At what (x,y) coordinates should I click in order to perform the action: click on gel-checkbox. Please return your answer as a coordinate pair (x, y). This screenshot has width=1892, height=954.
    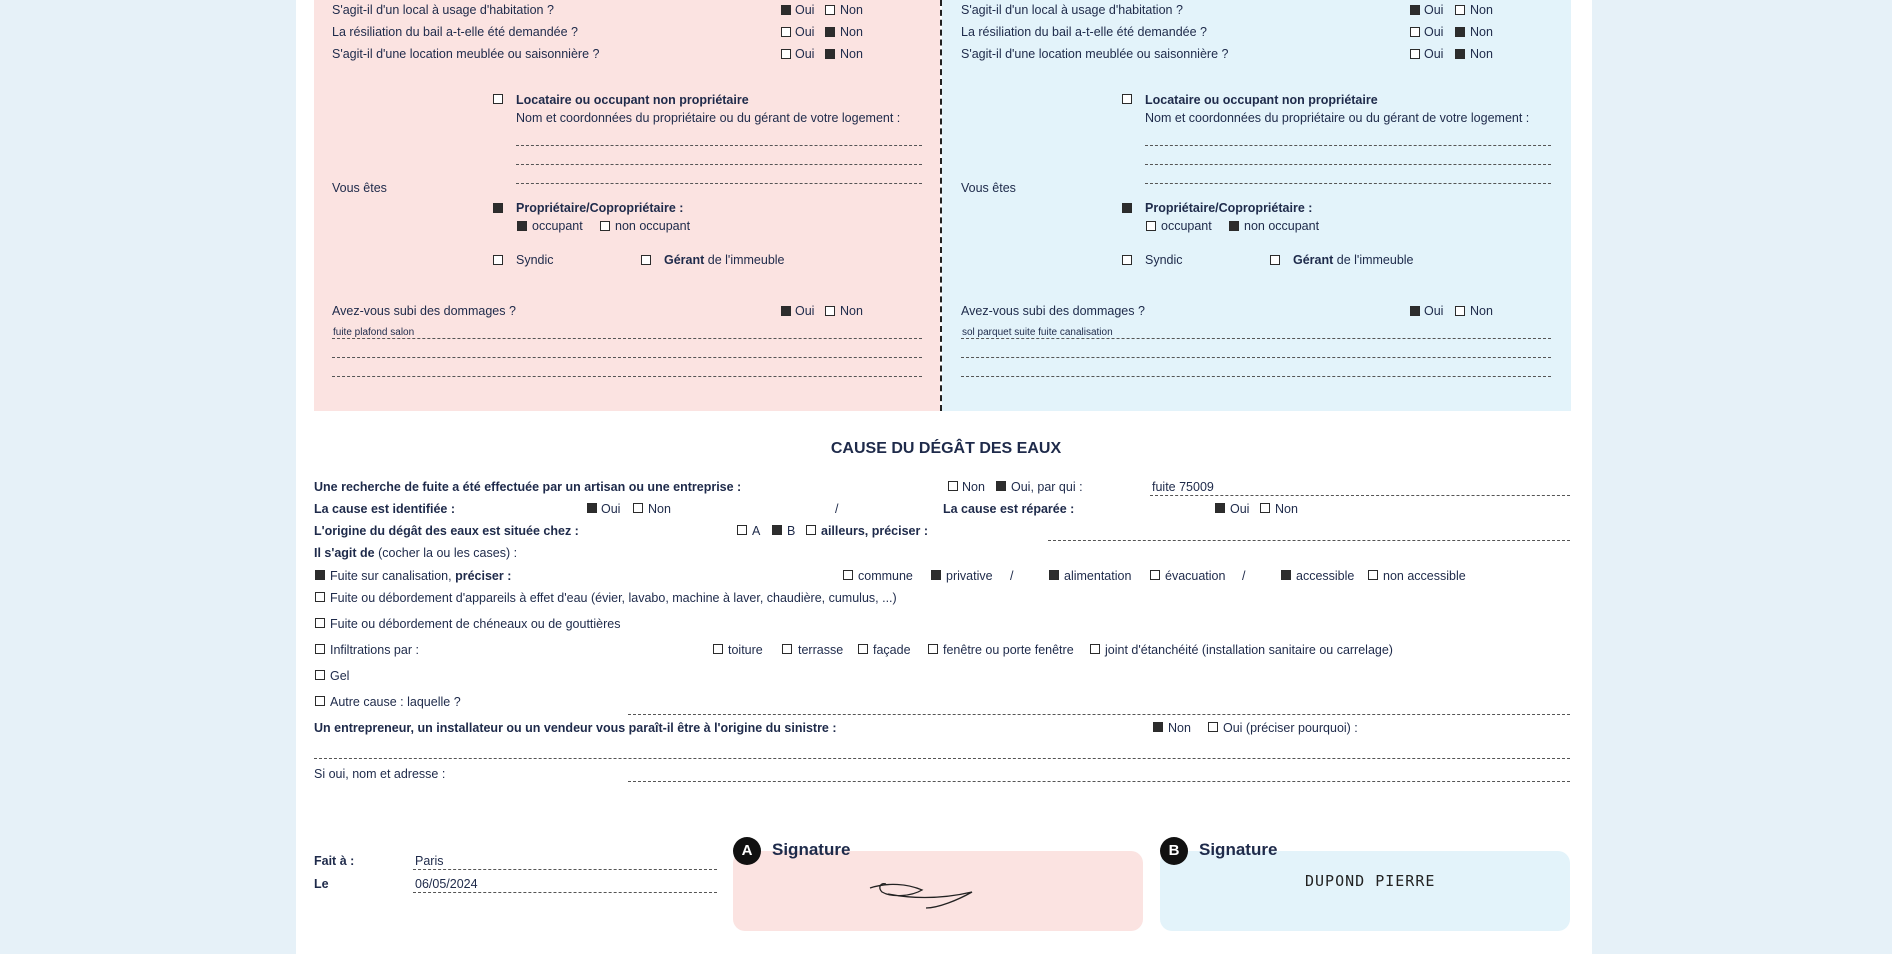
    Looking at the image, I should click on (320, 675).